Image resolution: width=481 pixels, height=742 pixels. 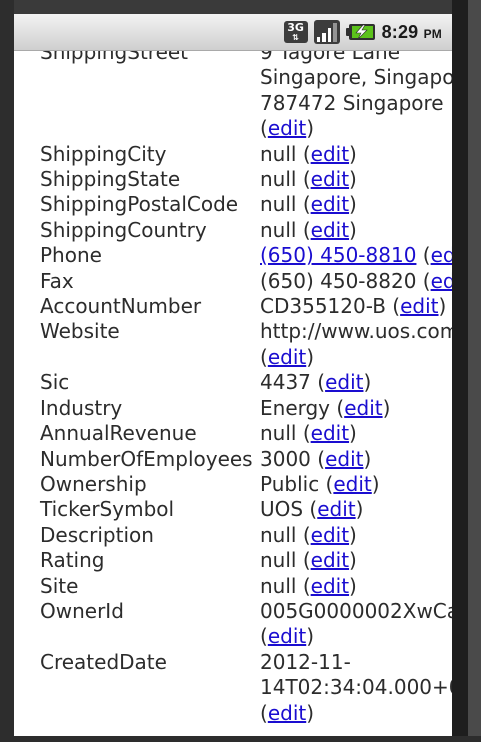 I want to click on value-text: (650) 450-8820, so click(x=338, y=280).